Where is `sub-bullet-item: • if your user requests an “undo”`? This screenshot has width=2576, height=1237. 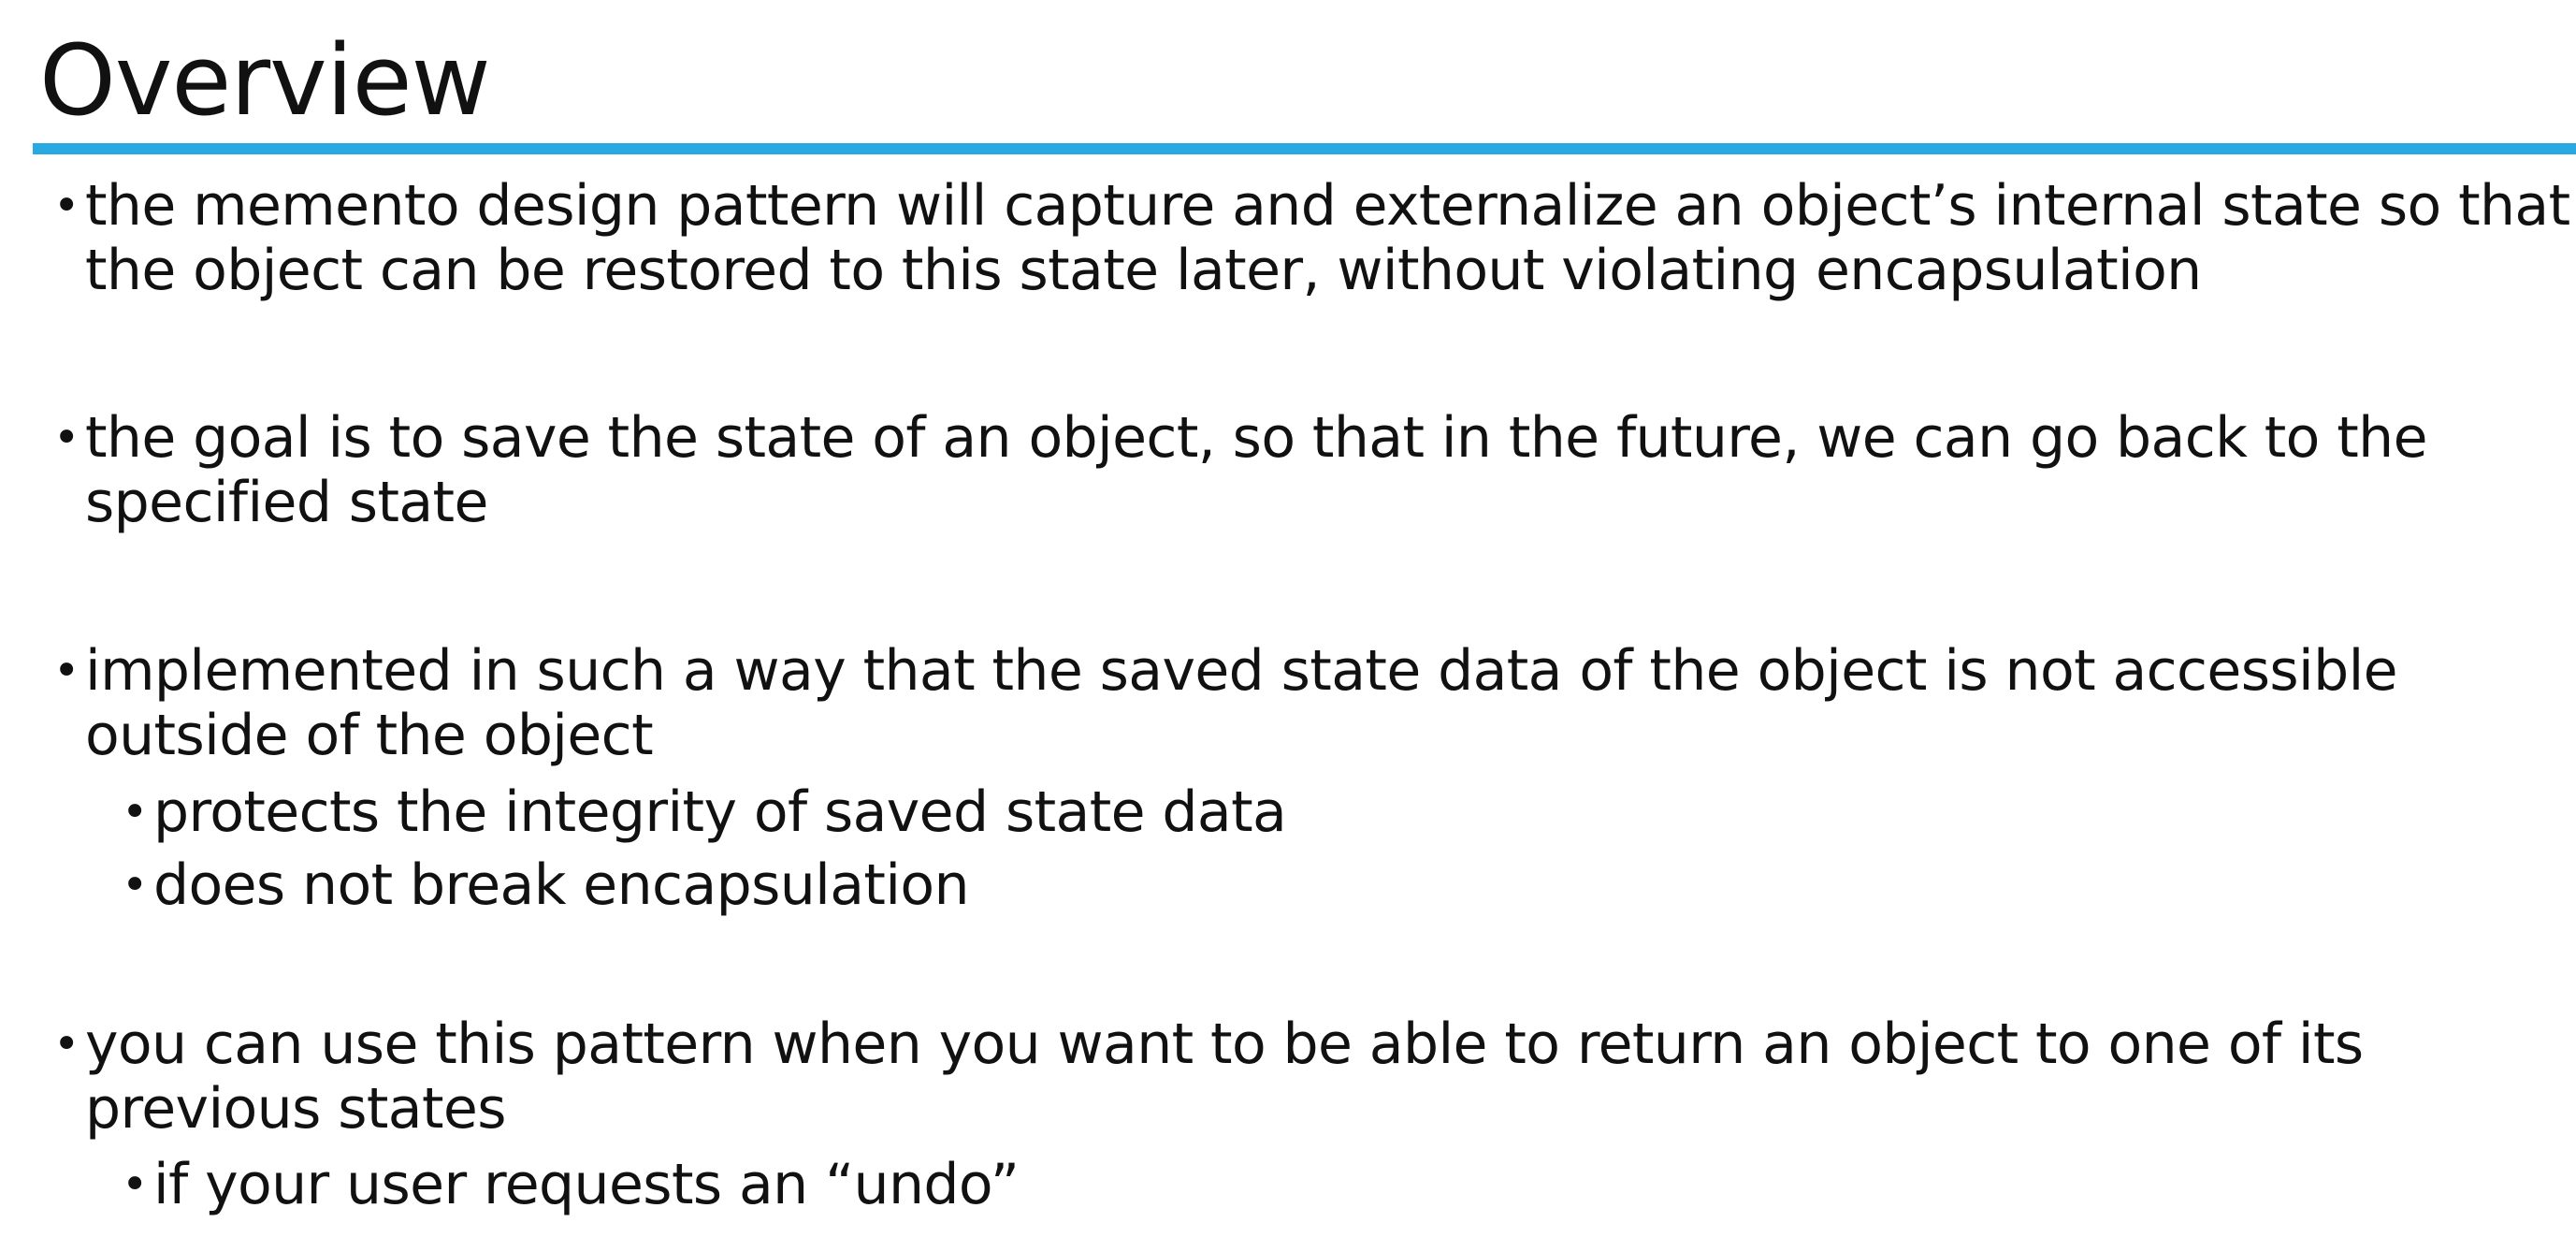
sub-bullet-item: • if your user requests an “undo” is located at coordinates (571, 1184).